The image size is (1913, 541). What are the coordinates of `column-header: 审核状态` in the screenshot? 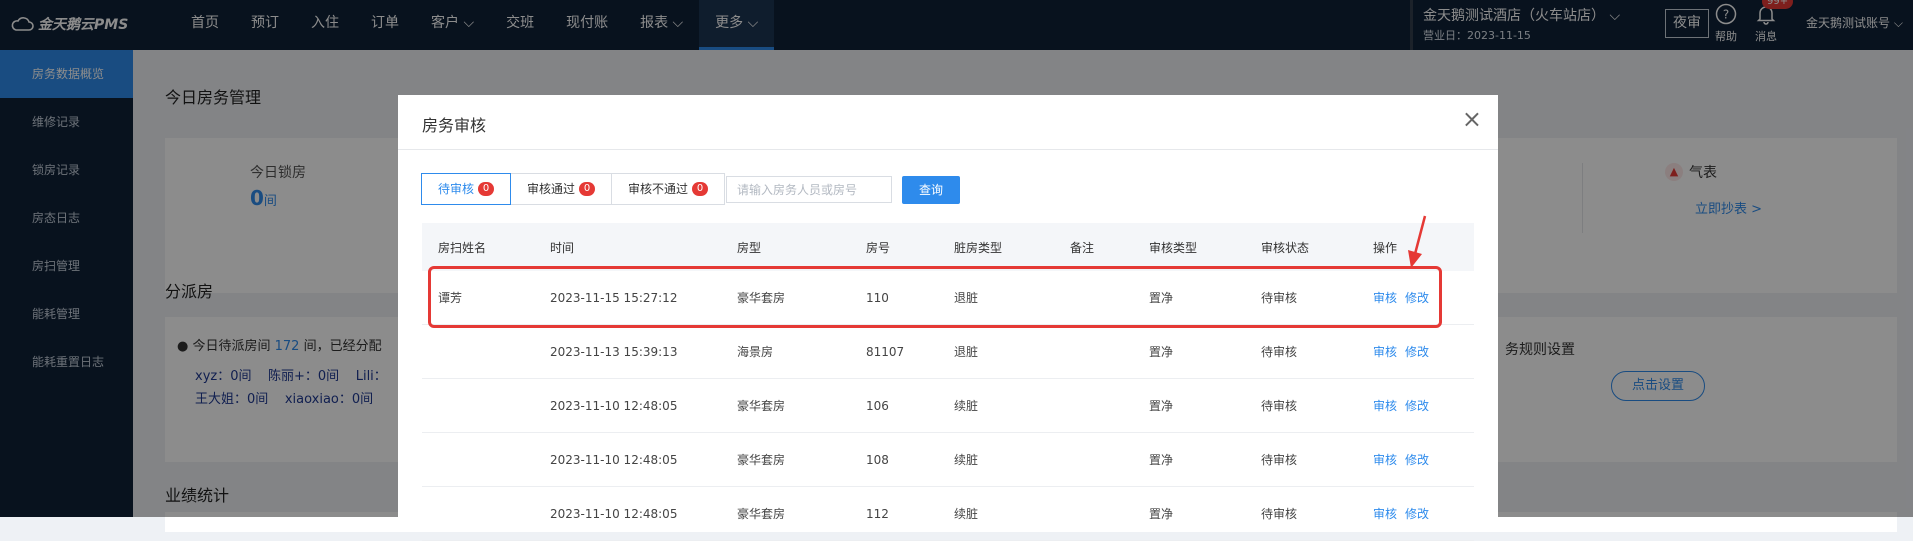 It's located at (1301, 247).